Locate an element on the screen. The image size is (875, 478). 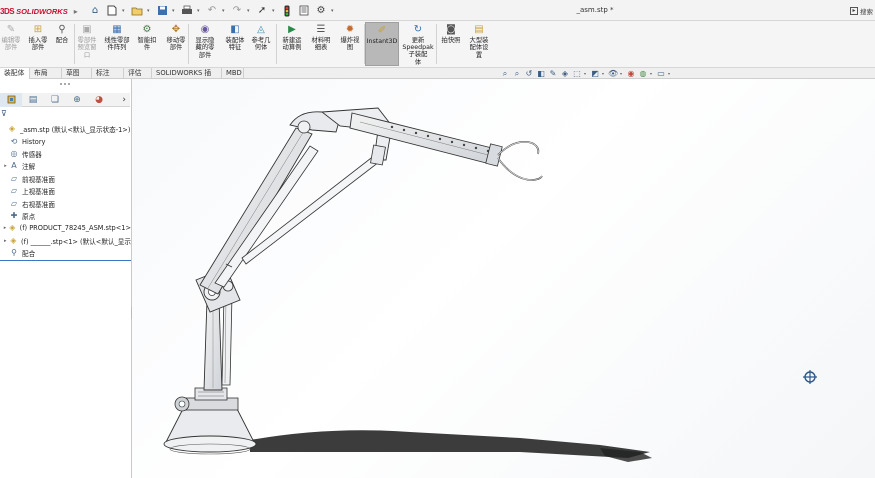
dimxpert-manager-tab-icon: ⊕ is located at coordinates (77, 100).